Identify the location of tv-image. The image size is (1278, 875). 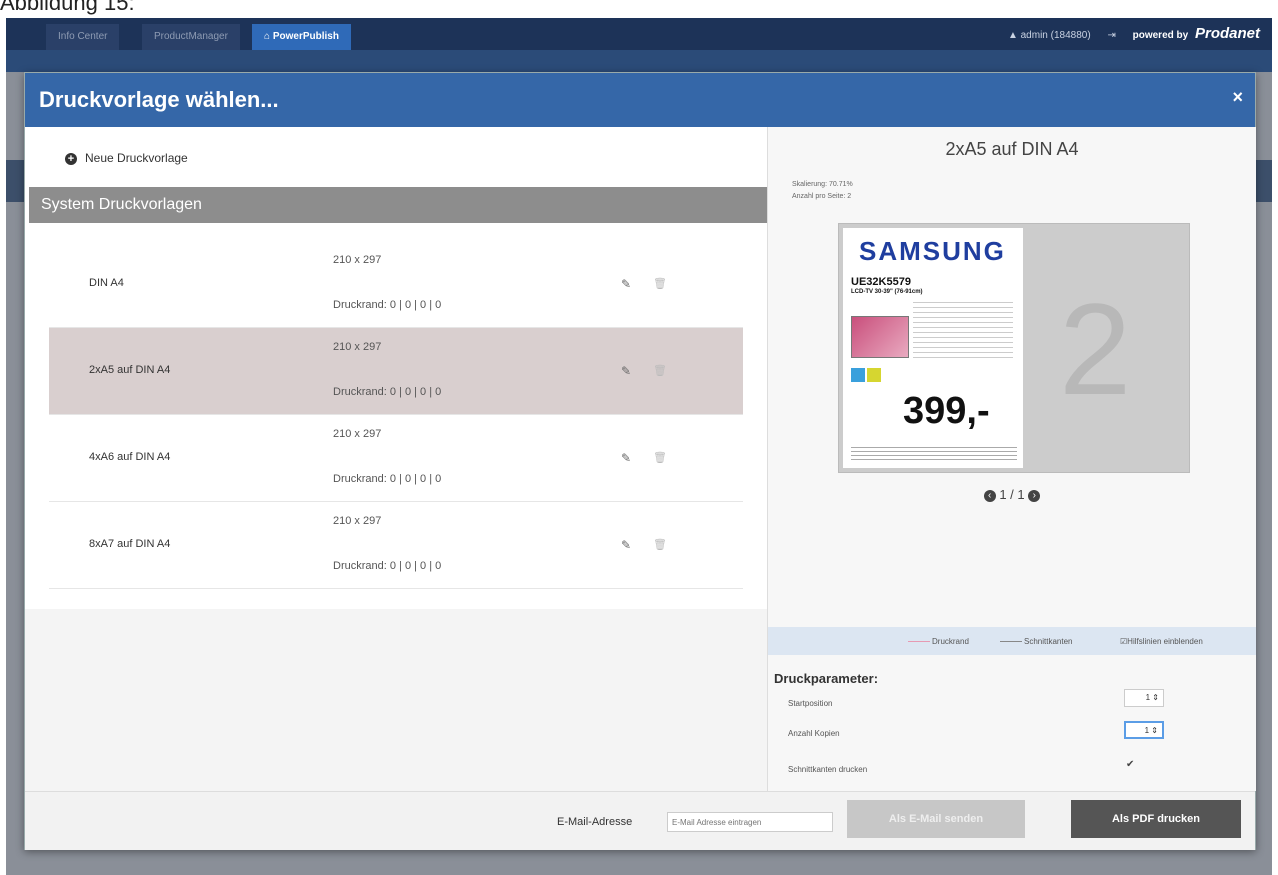
(880, 337).